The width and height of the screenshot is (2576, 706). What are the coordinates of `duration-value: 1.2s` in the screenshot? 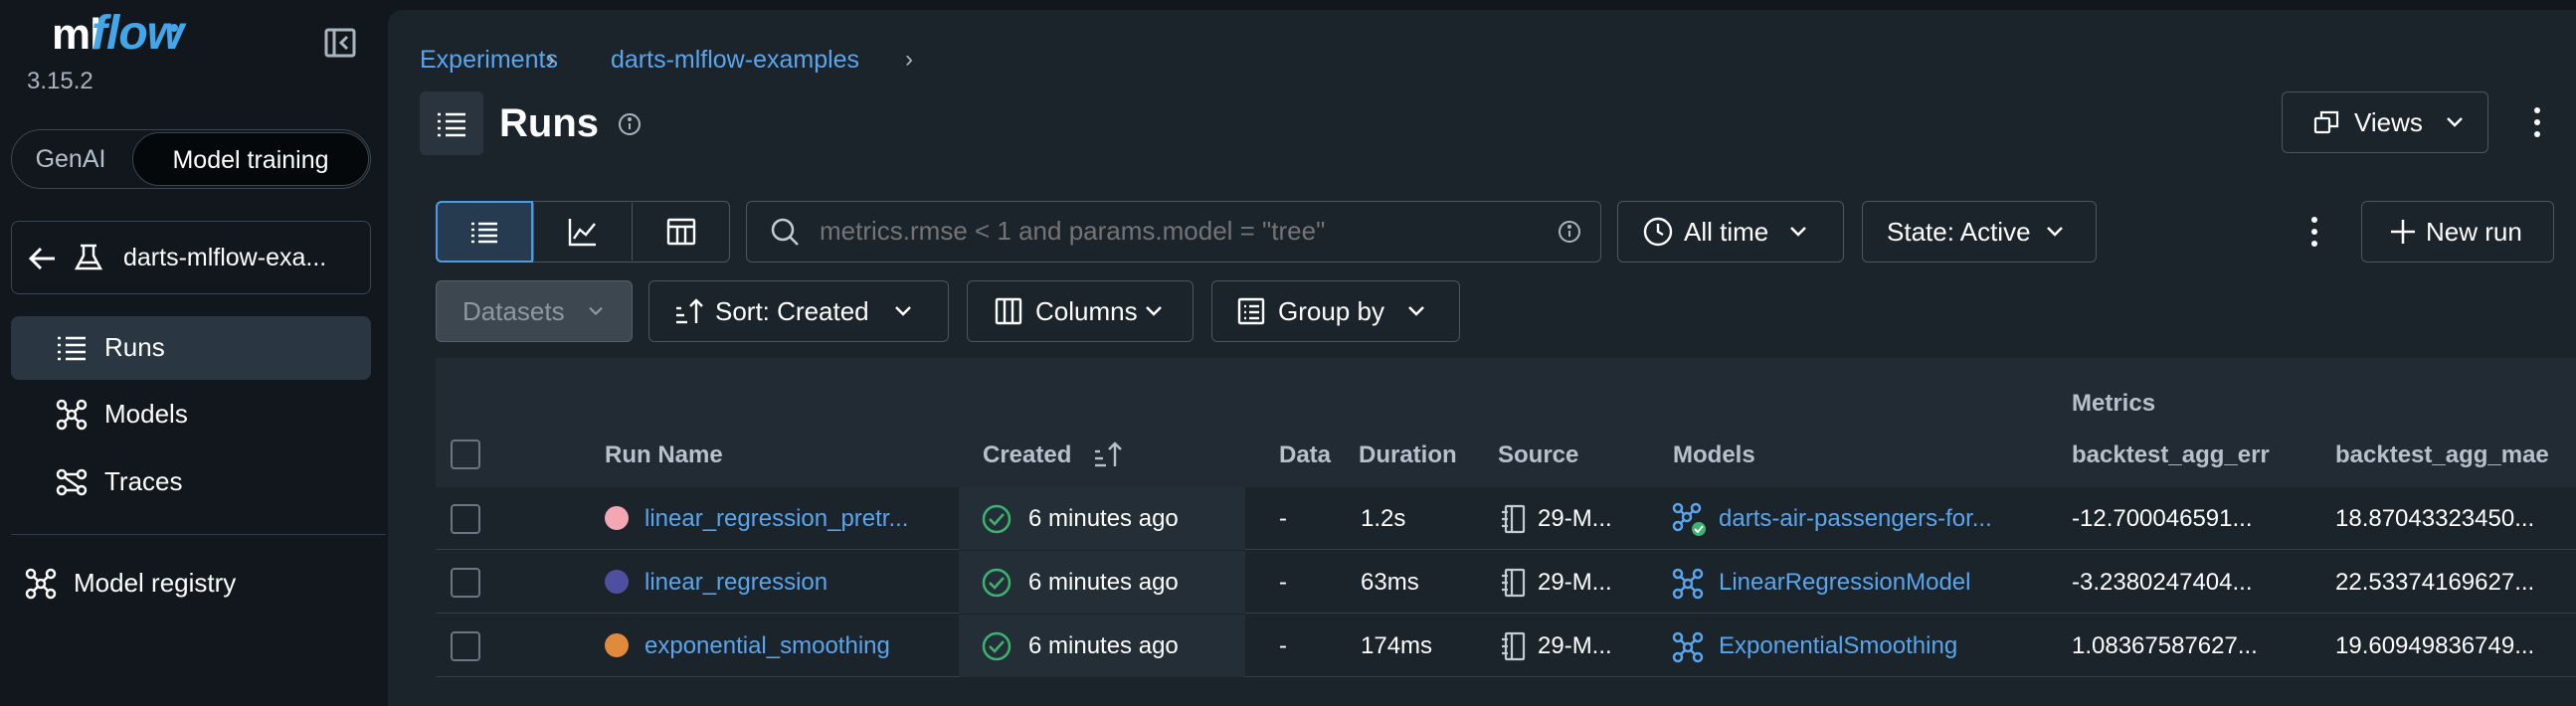 It's located at (1383, 518).